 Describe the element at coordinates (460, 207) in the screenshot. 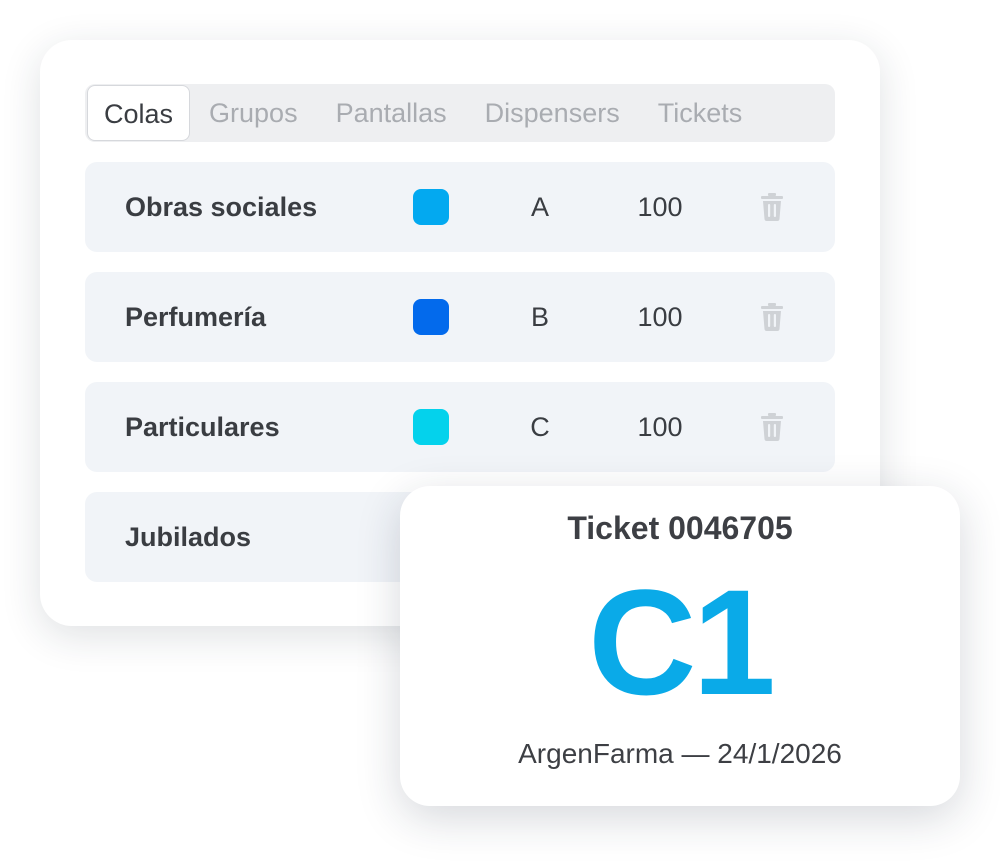

I see `queue-row: Obras sociales A 100` at that location.